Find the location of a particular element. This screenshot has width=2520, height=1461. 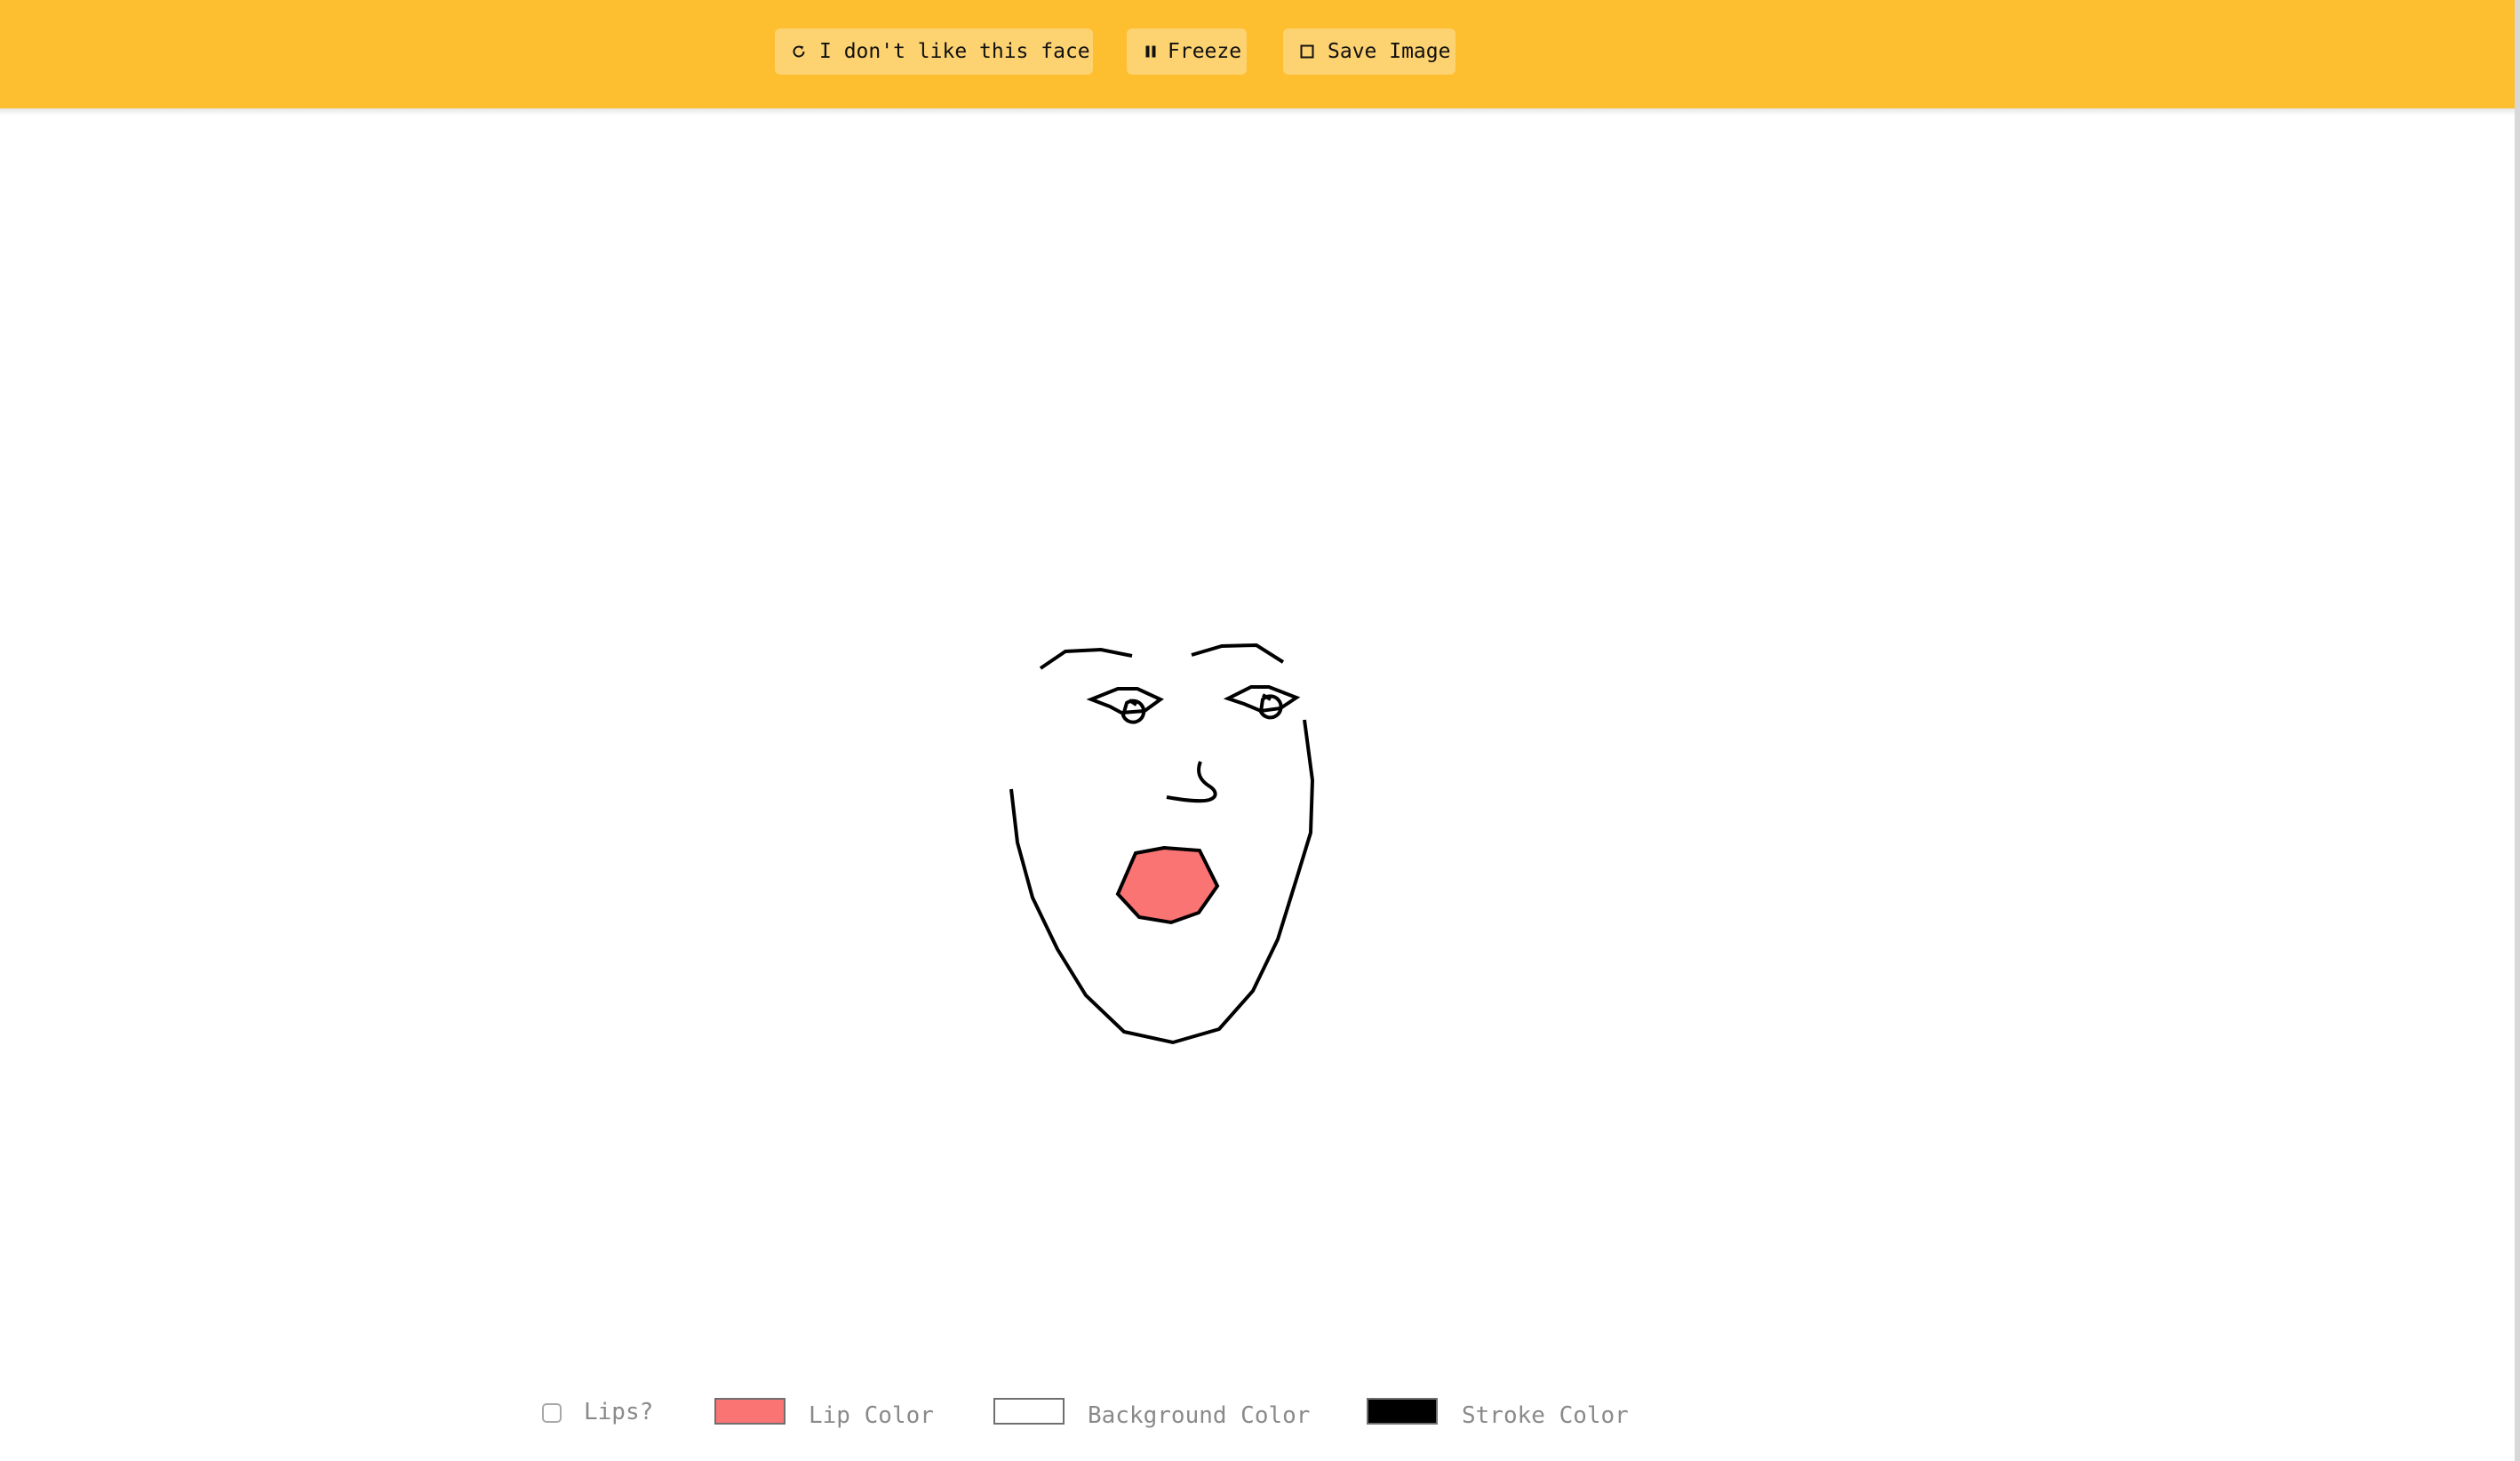

lip-color-swatch is located at coordinates (750, 1412).